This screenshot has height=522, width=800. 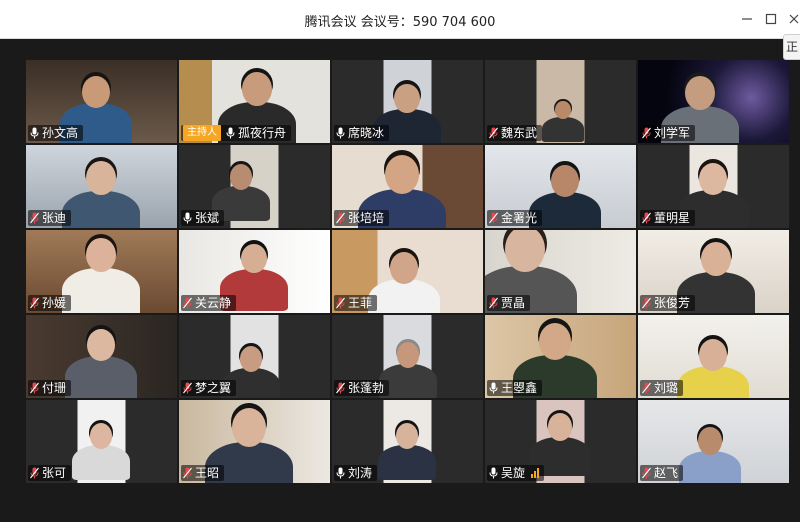 I want to click on participant-tile: 梦之翼, so click(x=254, y=356).